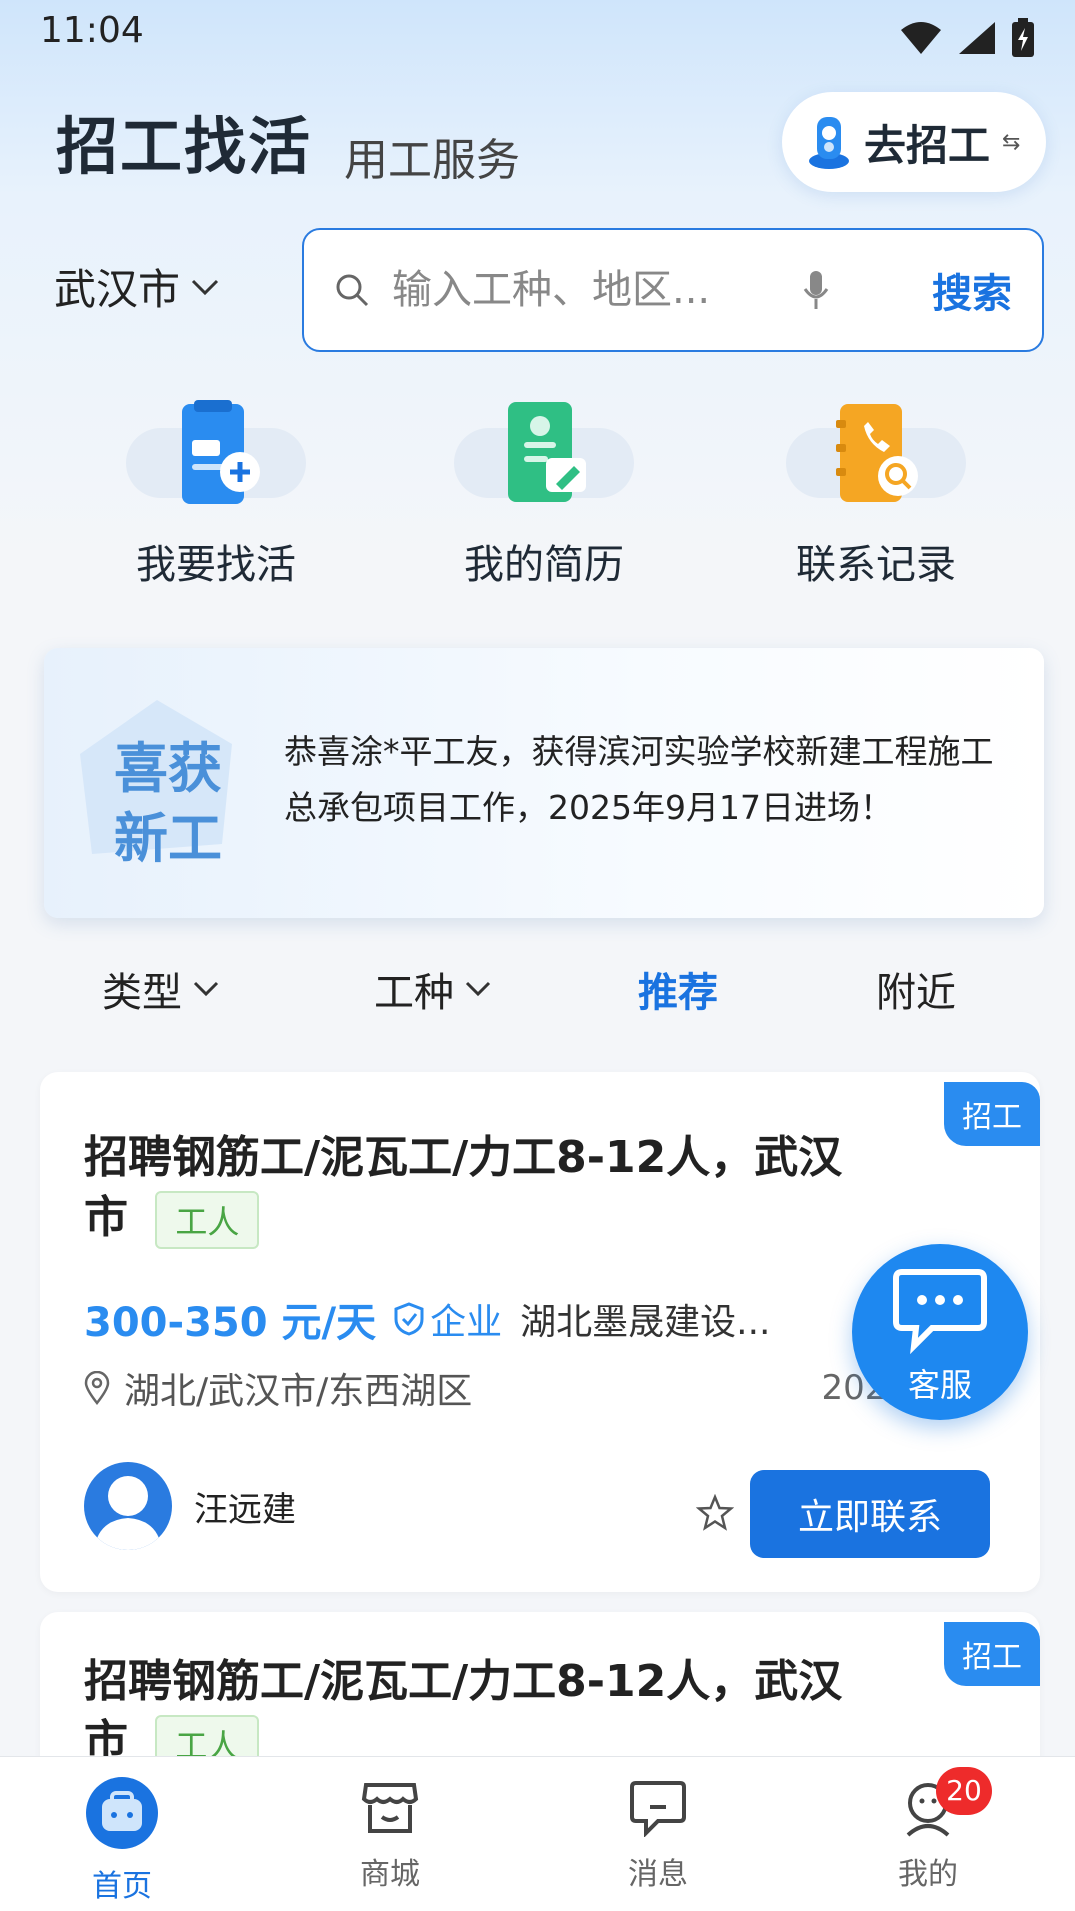  Describe the element at coordinates (352, 290) in the screenshot. I see `search-icon` at that location.